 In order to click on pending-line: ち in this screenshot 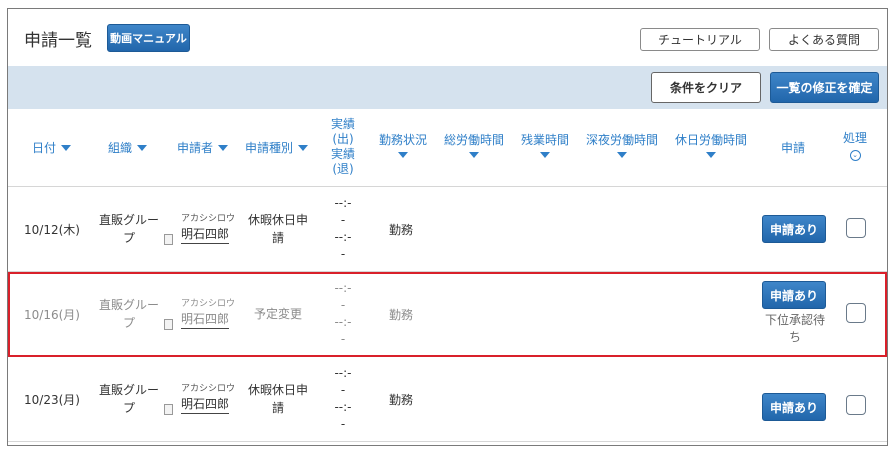, I will do `click(794, 337)`.